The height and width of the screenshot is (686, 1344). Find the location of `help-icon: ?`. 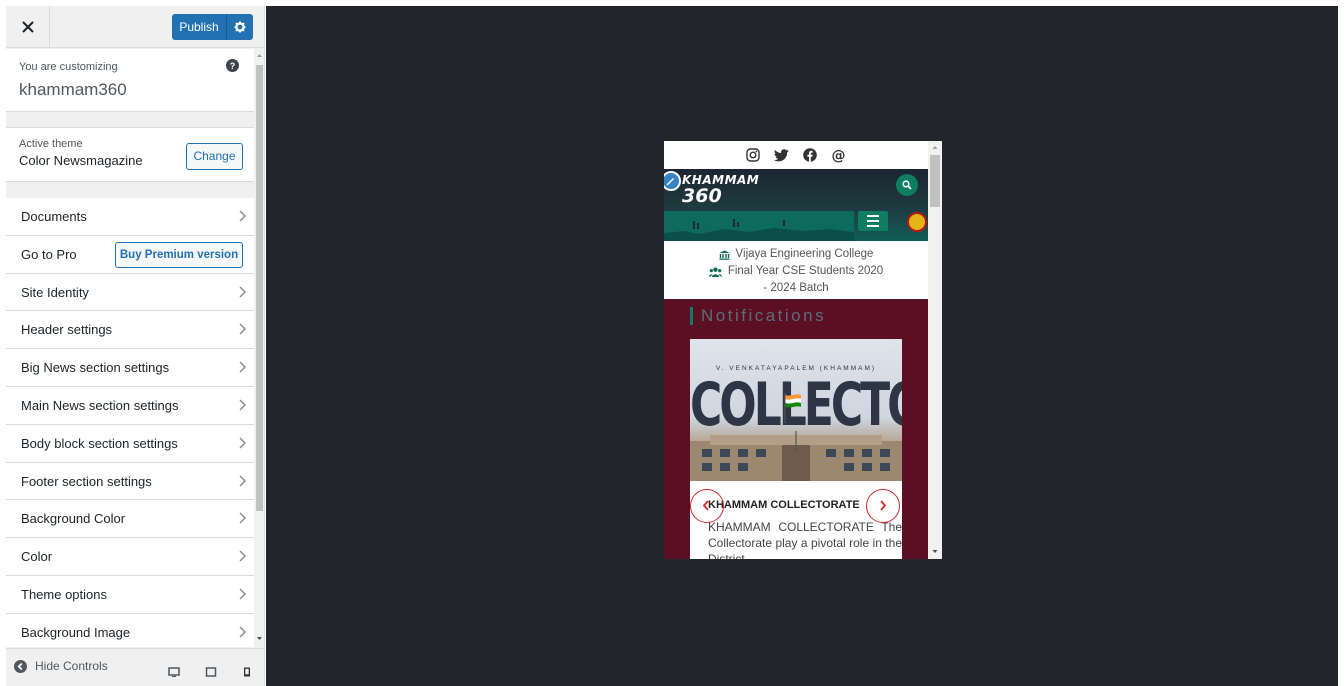

help-icon: ? is located at coordinates (232, 65).